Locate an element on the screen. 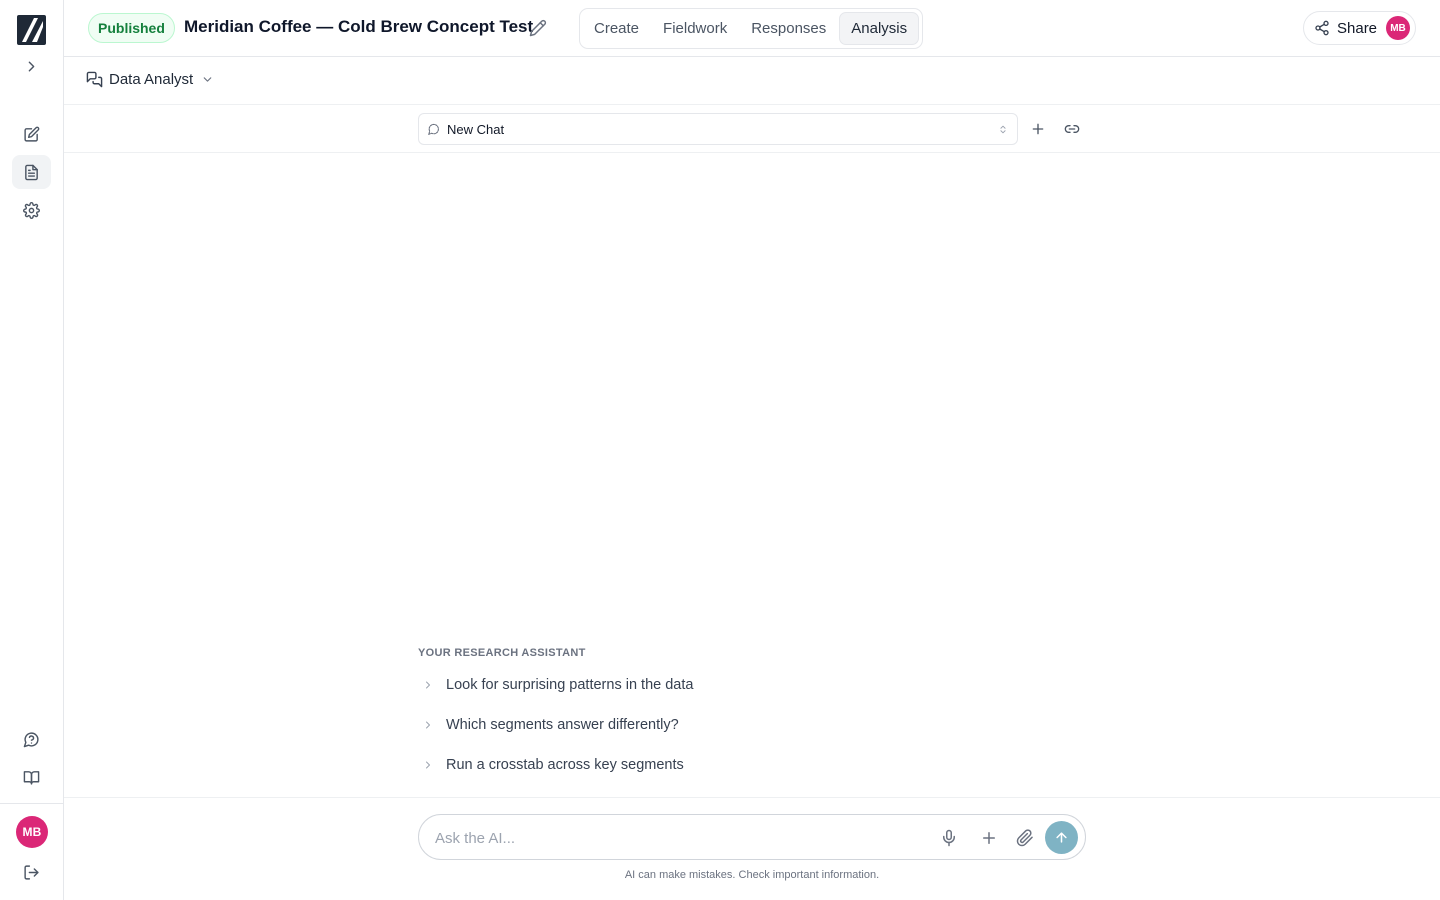 Image resolution: width=1440 pixels, height=900 pixels. expand-sidebar-button is located at coordinates (31, 66).